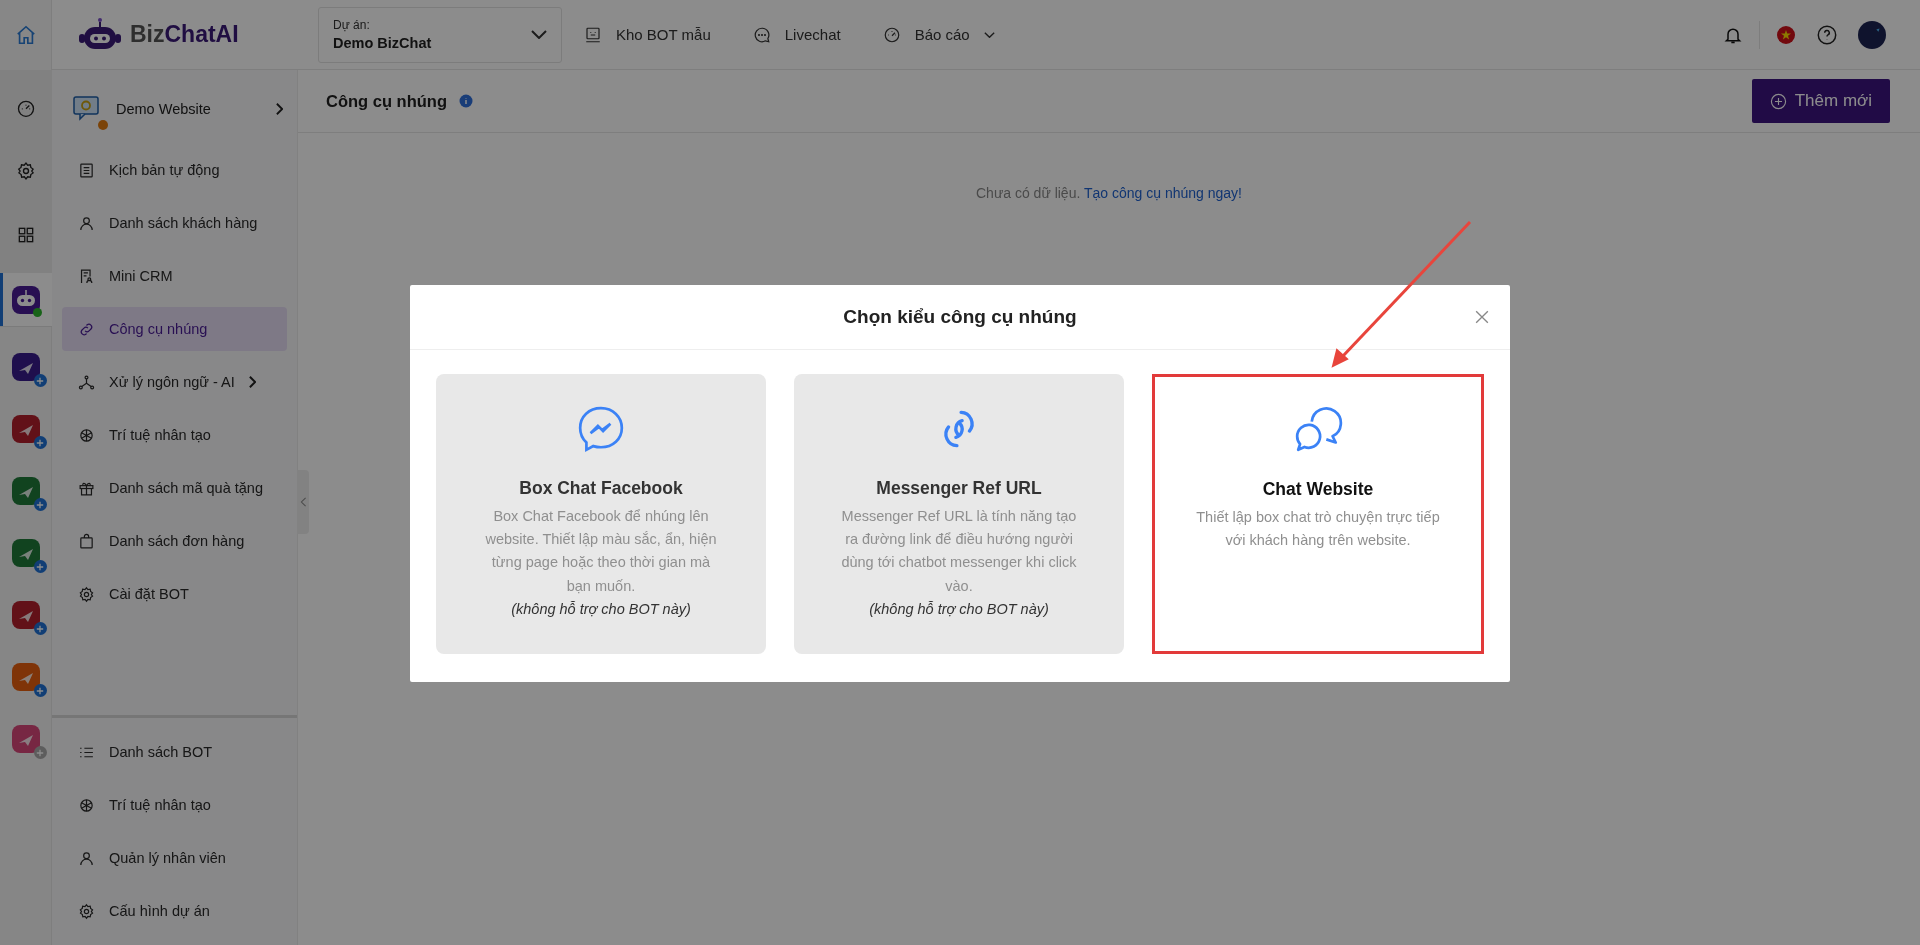 The image size is (1920, 945). Describe the element at coordinates (938, 34) in the screenshot. I see `nav-link: Báo cáo` at that location.